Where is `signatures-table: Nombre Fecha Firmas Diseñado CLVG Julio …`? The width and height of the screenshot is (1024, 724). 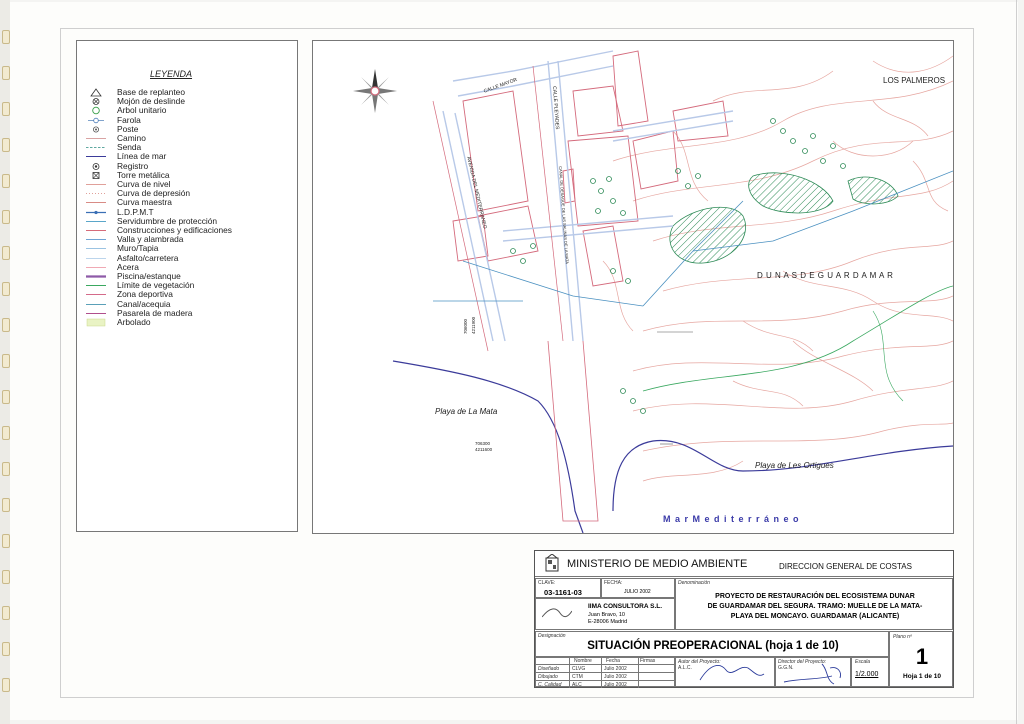 signatures-table: Nombre Fecha Firmas Diseñado CLVG Julio … is located at coordinates (605, 672).